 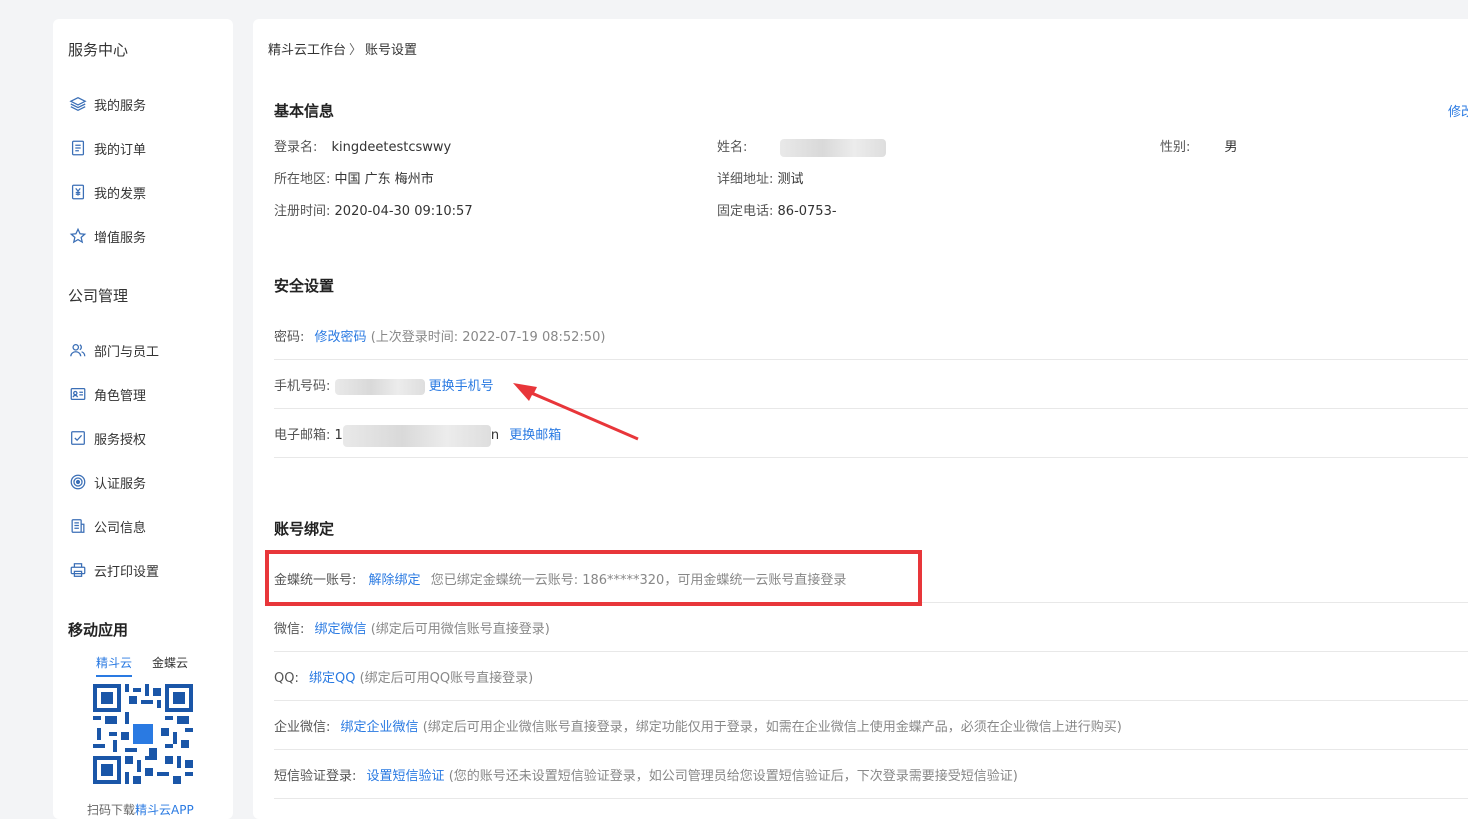 What do you see at coordinates (790, 179) in the screenshot?
I see `address-value: 测试` at bounding box center [790, 179].